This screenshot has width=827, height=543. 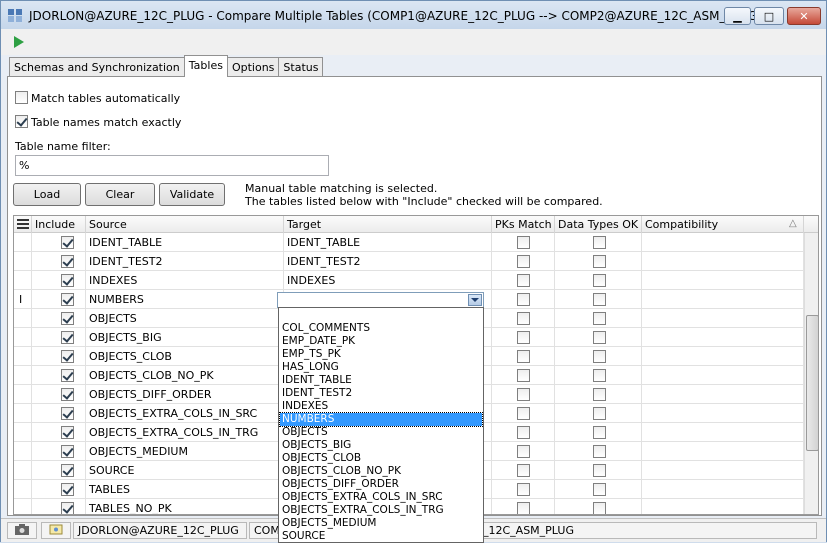 I want to click on dropdown-option: EMP_TS_PK, so click(x=381, y=354).